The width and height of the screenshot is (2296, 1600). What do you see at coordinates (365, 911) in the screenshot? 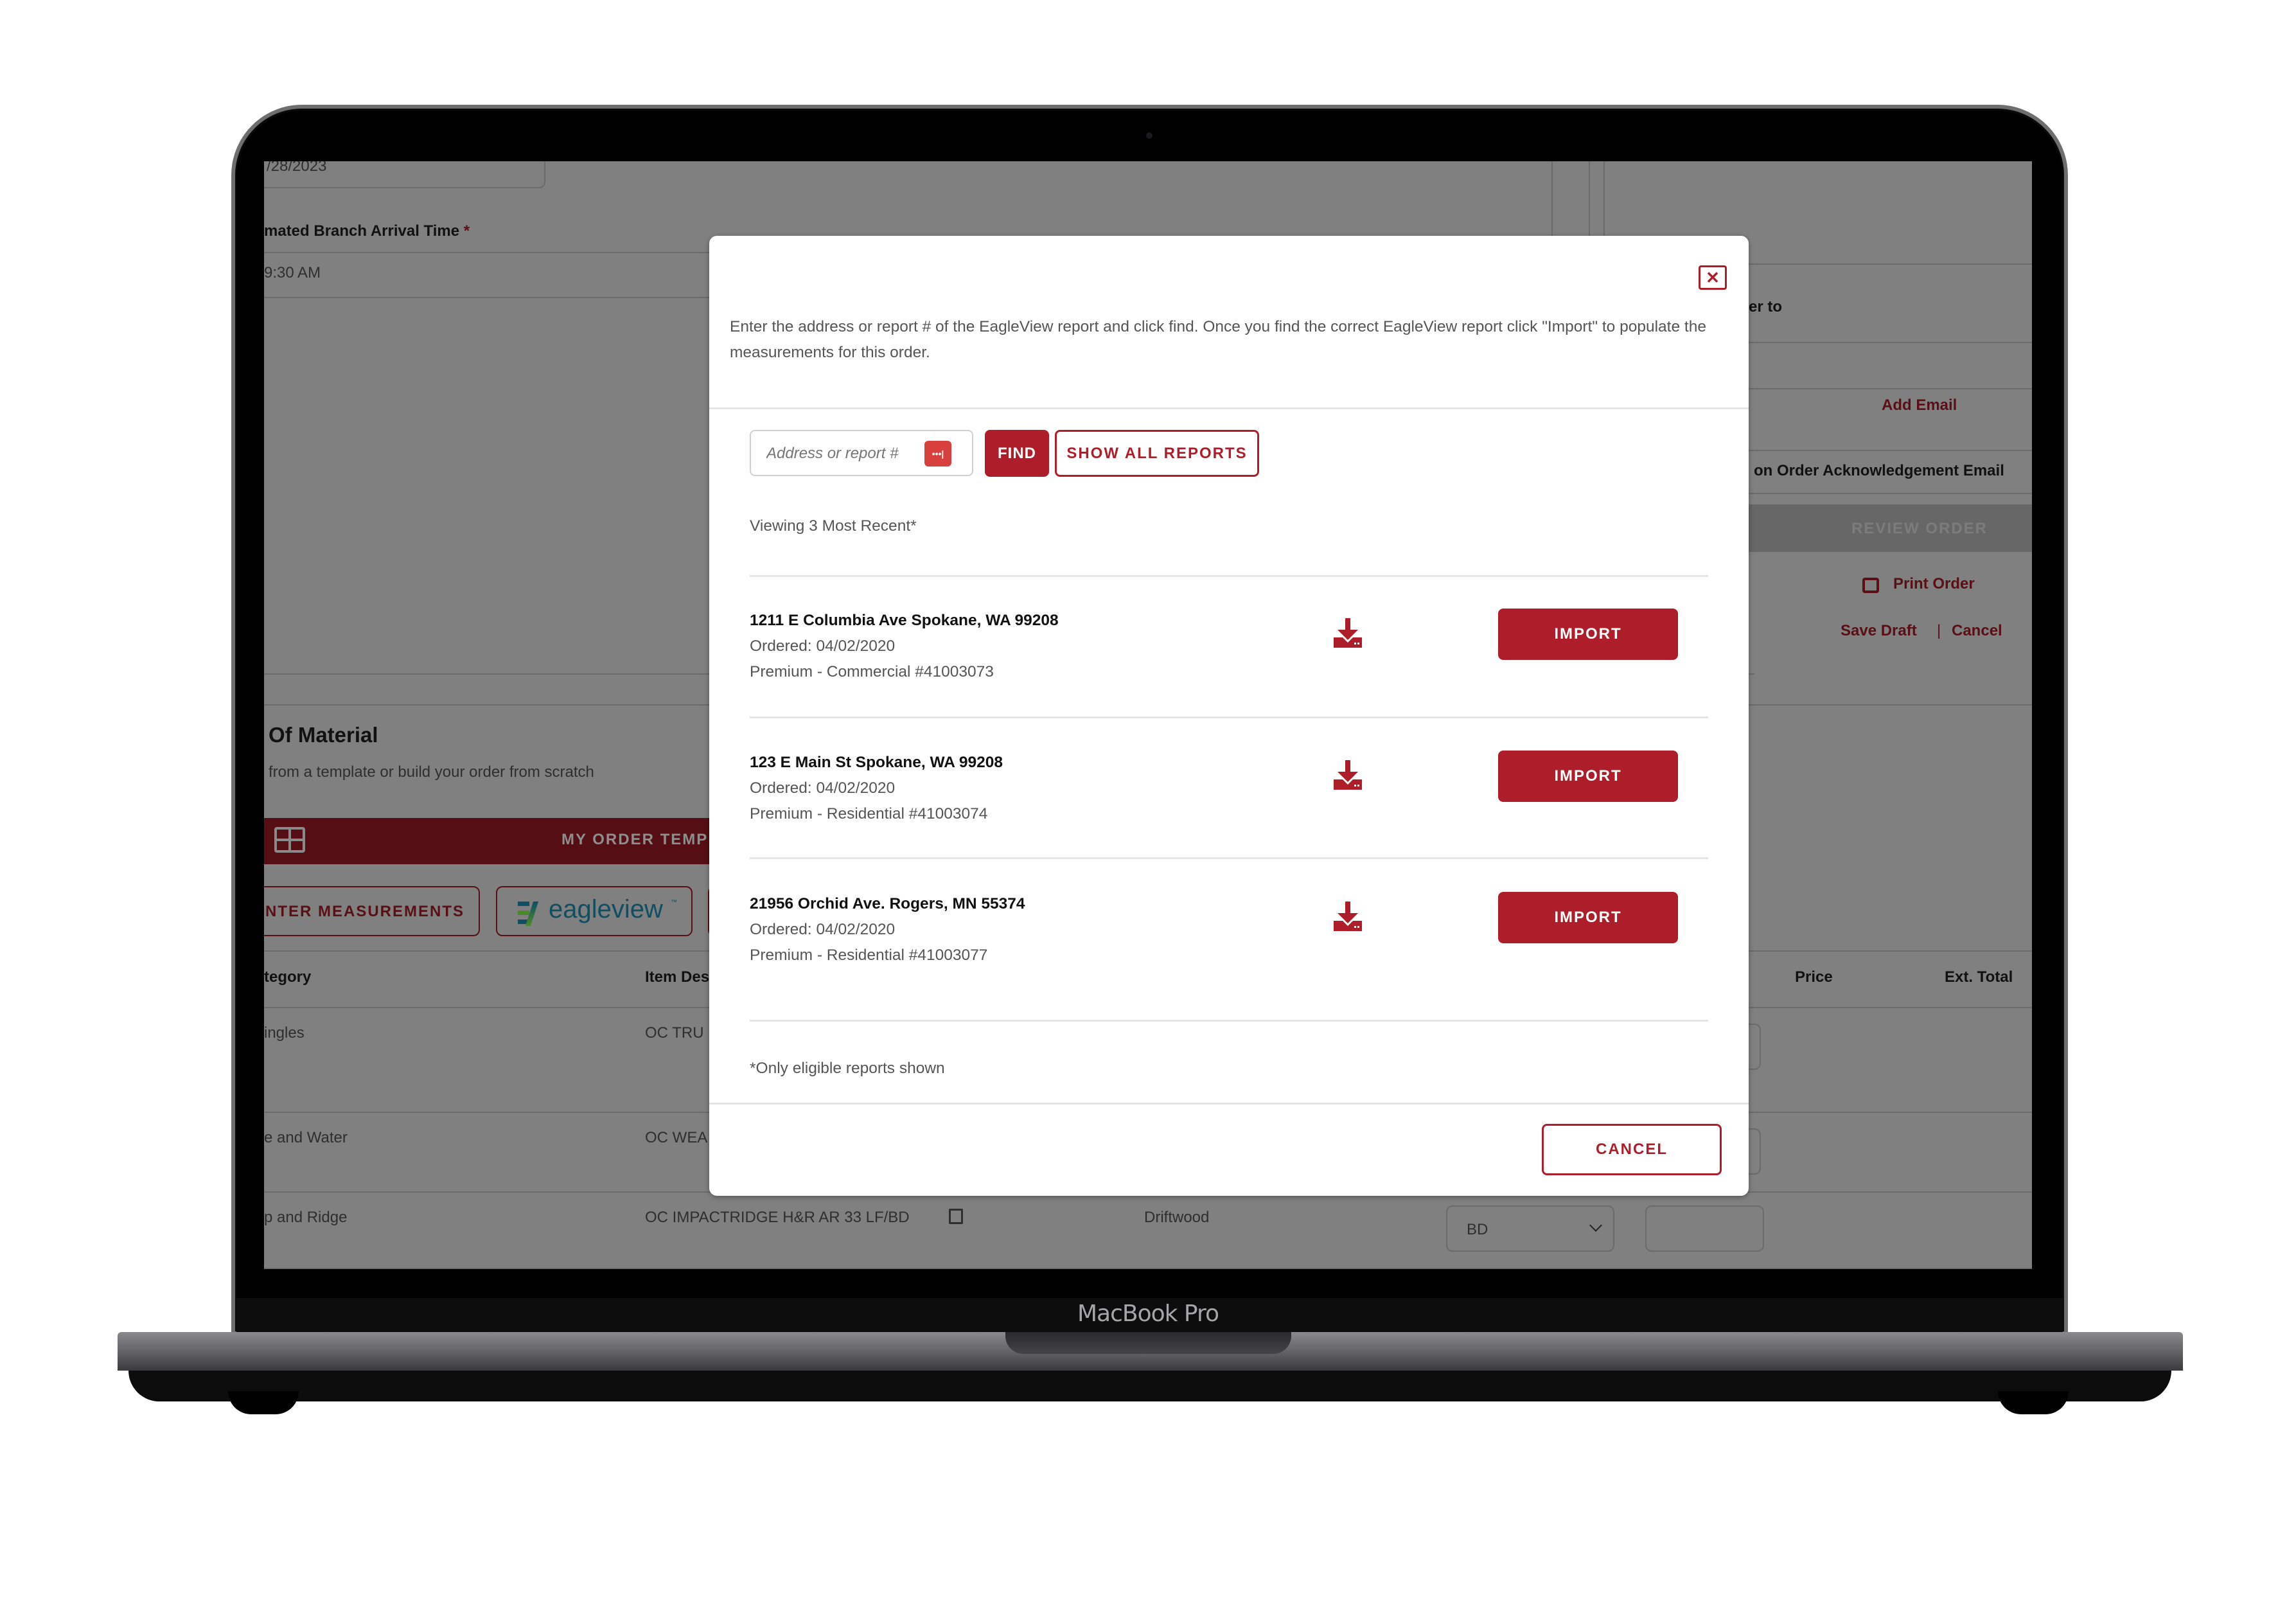
I see `enter-measurements-label: NTER MEASUREMENTS` at bounding box center [365, 911].